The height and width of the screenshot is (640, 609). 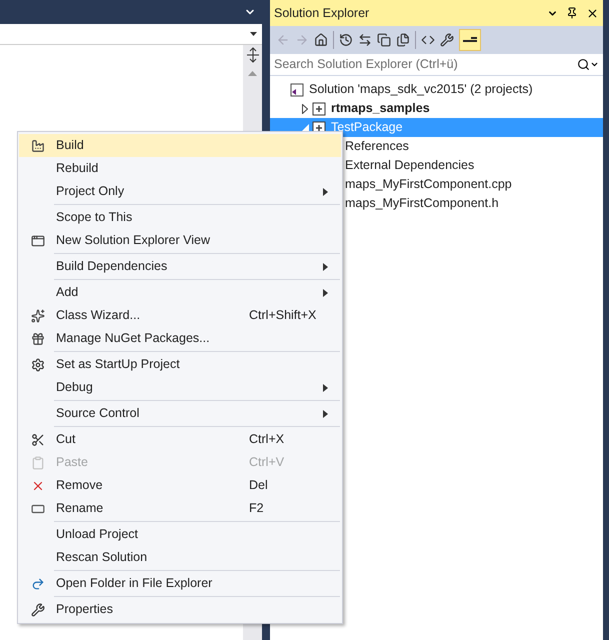 What do you see at coordinates (425, 64) in the screenshot?
I see `search-input: Search Solution Explorer (Ctrl+ü)` at bounding box center [425, 64].